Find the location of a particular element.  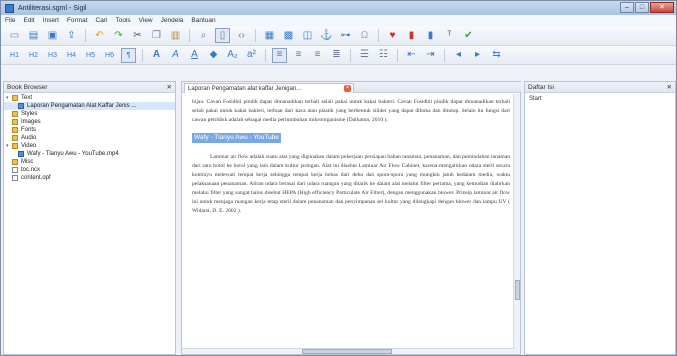

case-icon: ⇆ is located at coordinates (496, 55).